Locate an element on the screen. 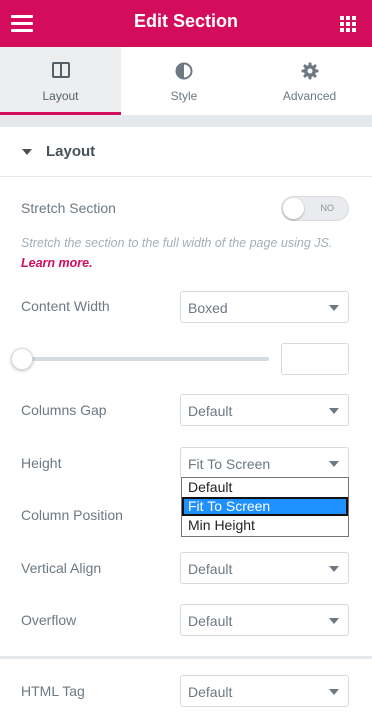  columns-icon is located at coordinates (60, 71).